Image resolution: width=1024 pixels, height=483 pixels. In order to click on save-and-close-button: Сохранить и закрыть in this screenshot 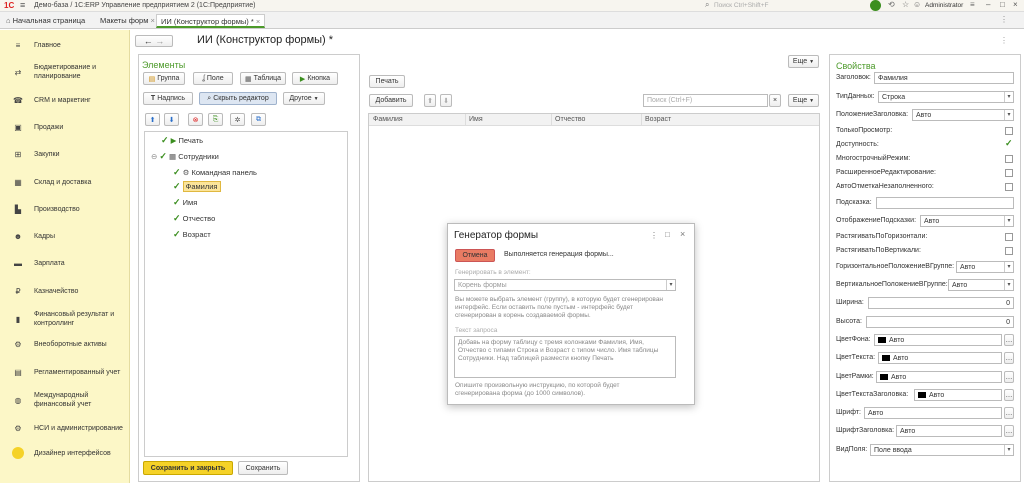, I will do `click(188, 468)`.